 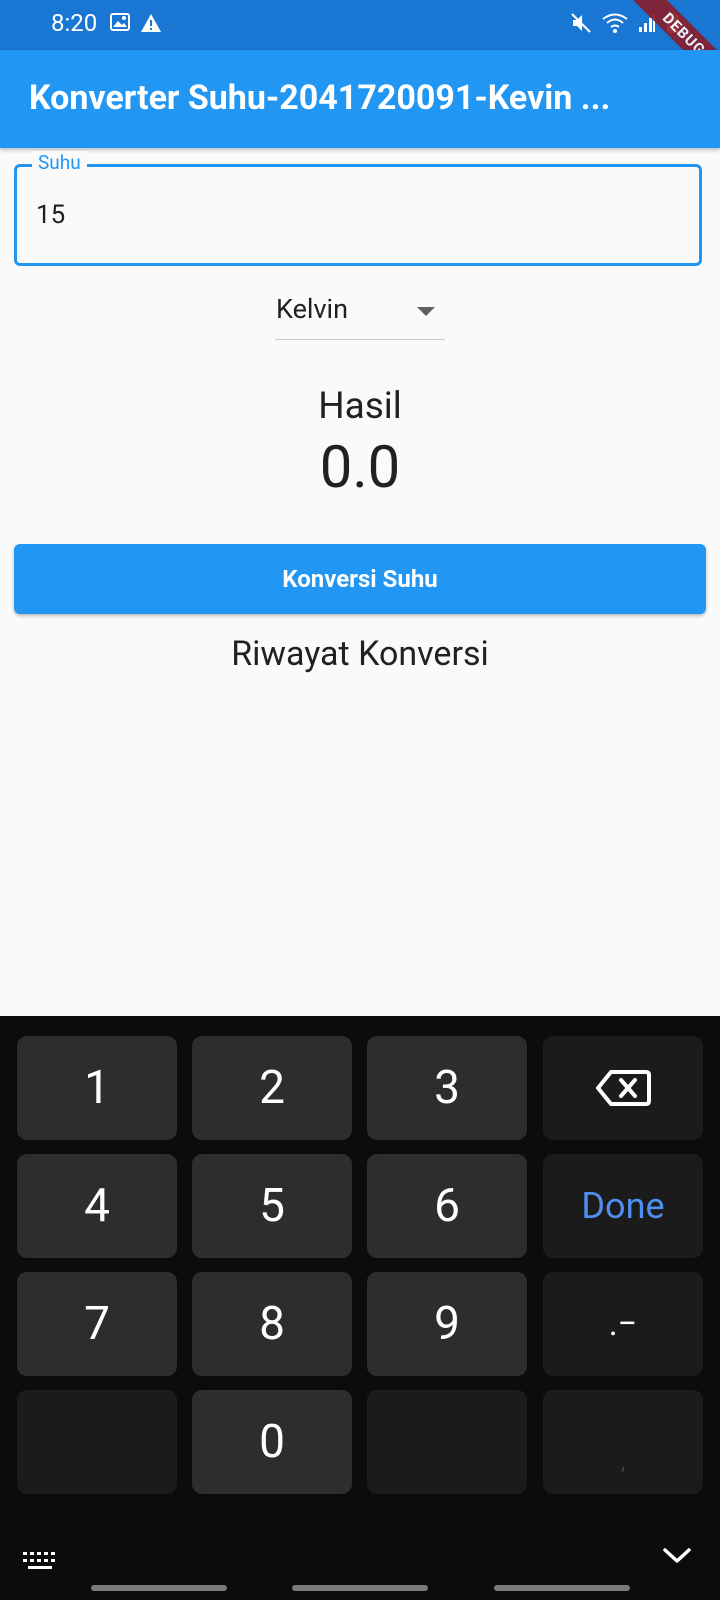 I want to click on unit-dropdown-value: Kelvin, so click(x=312, y=309).